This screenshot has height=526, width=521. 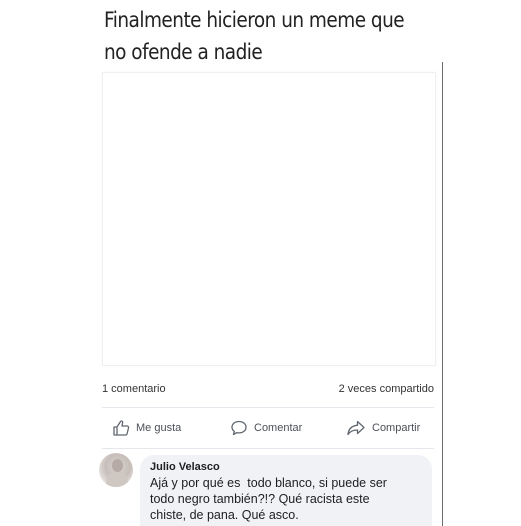 I want to click on post-title-line: no ofende a nadie, so click(x=183, y=52).